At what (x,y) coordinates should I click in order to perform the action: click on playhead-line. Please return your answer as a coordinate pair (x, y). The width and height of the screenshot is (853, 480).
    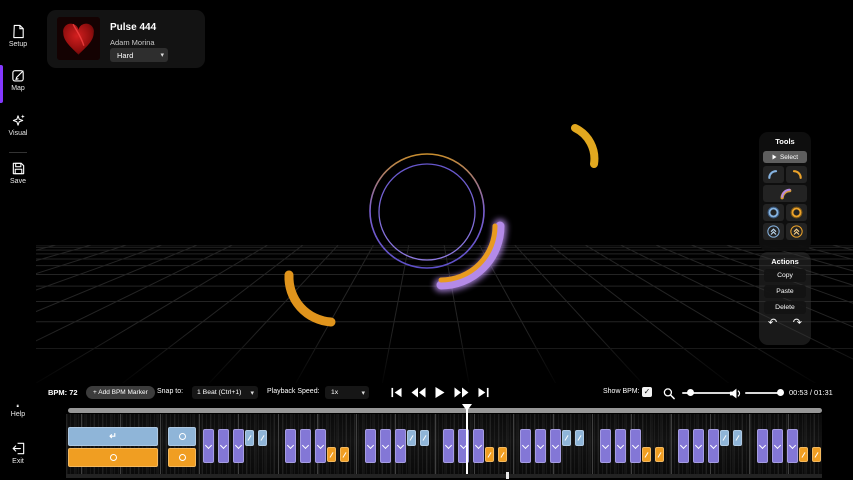
    Looking at the image, I should click on (467, 440).